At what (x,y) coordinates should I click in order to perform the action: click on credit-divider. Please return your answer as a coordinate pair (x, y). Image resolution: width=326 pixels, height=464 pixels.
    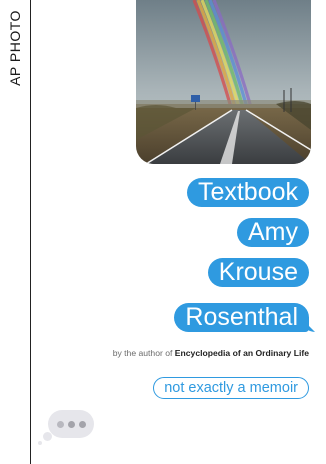
    Looking at the image, I should click on (30, 232).